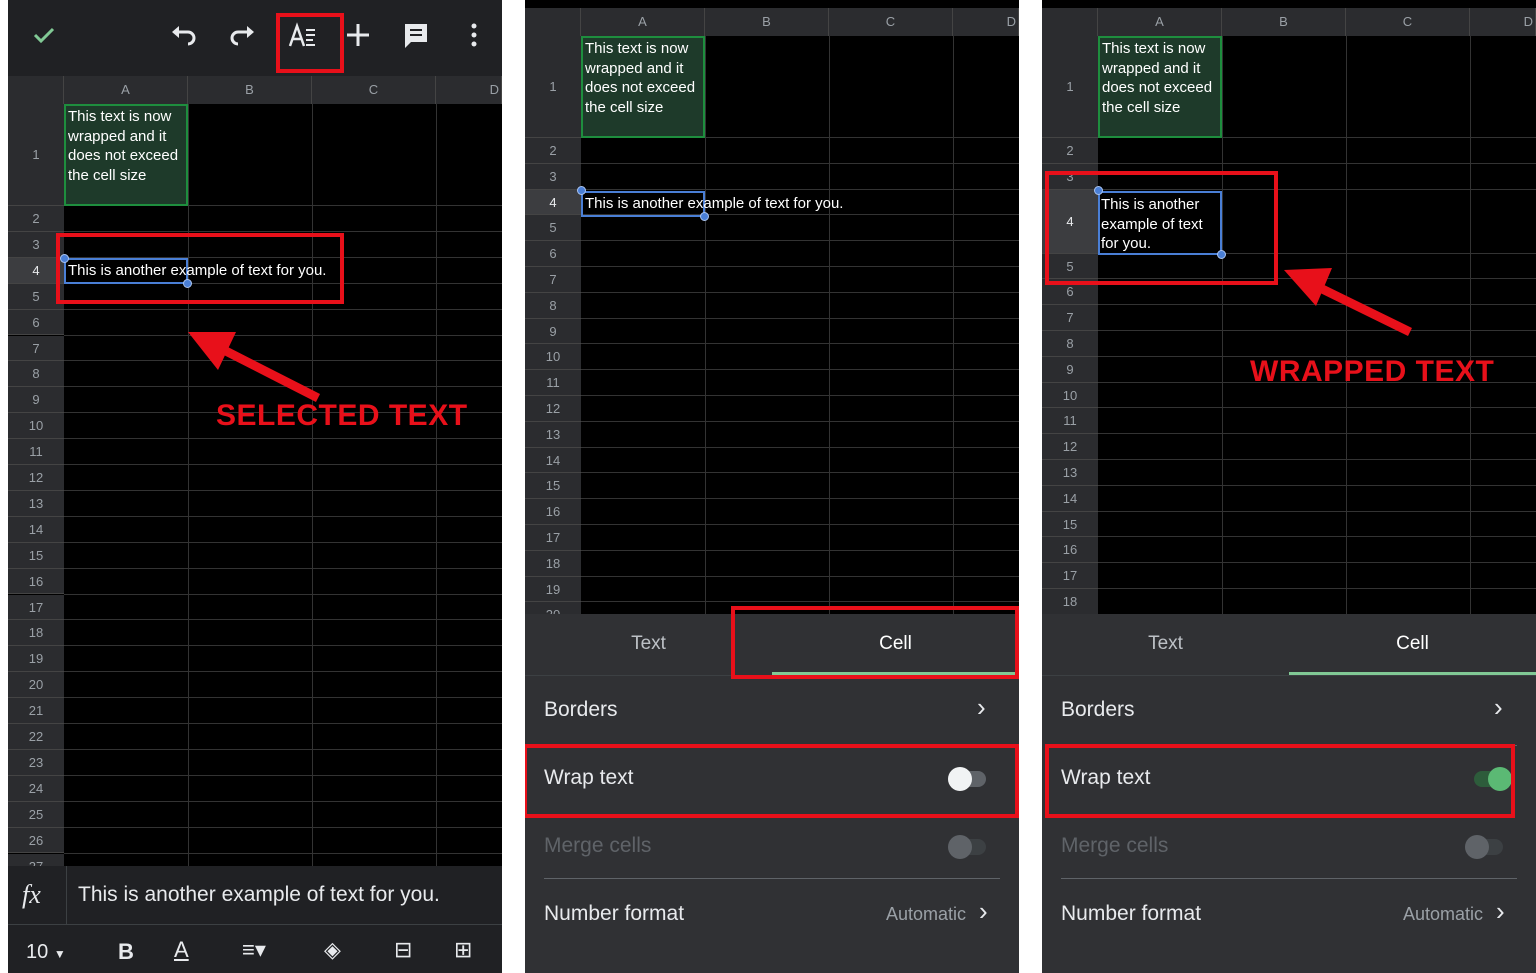 This screenshot has width=1536, height=973. Describe the element at coordinates (259, 895) in the screenshot. I see `formula-input: This is another example of text for you.` at that location.